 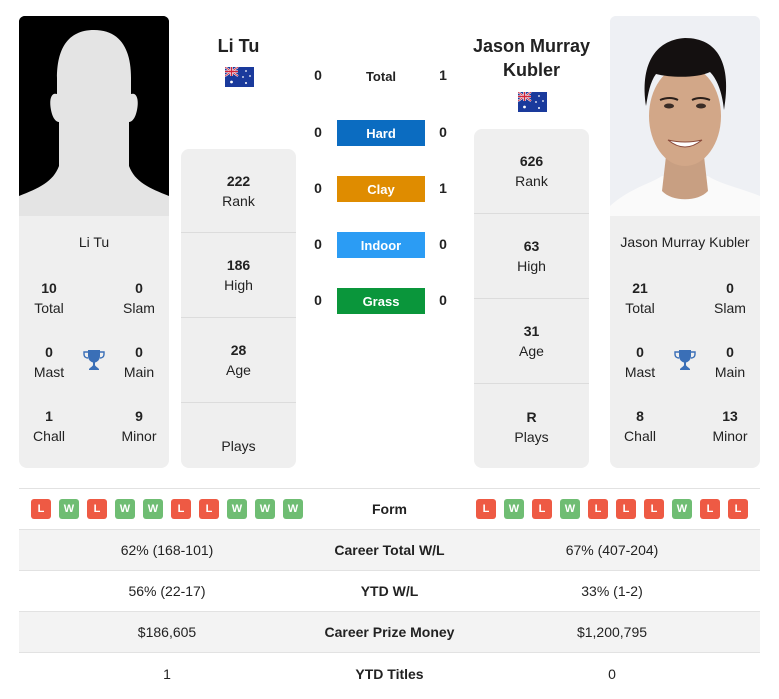 I want to click on player1-info-panel: 222 Rank 186 High 28 Age Plays, so click(x=238, y=308).